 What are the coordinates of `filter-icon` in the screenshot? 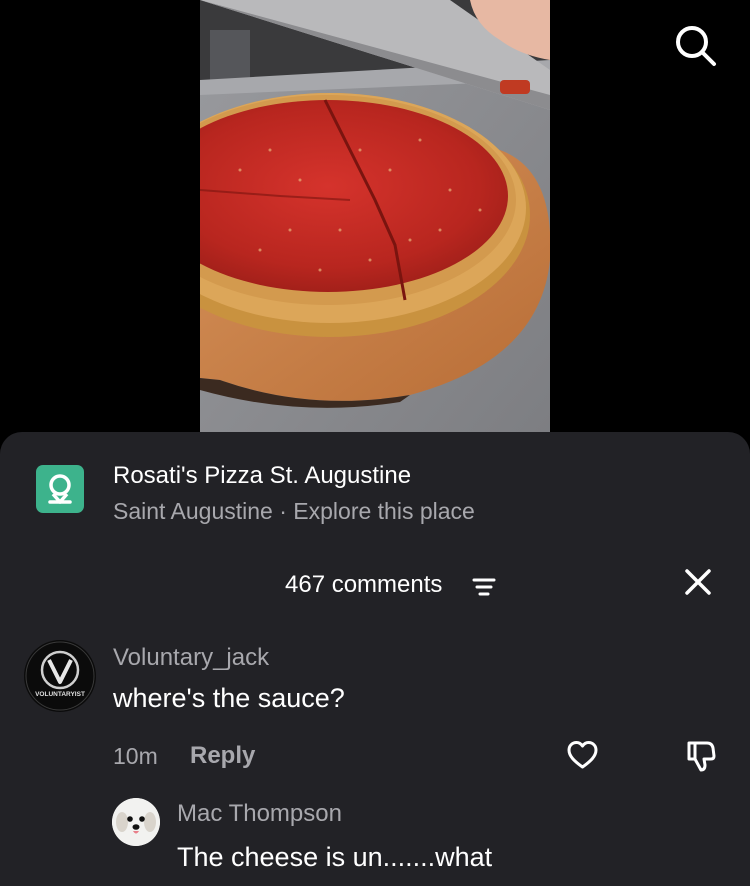 It's located at (484, 587).